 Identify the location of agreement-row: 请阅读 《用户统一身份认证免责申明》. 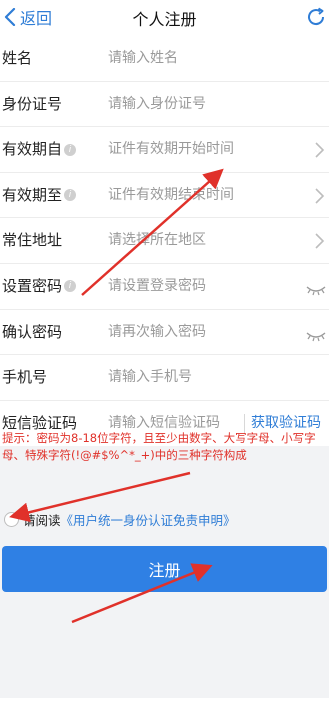
(118, 519).